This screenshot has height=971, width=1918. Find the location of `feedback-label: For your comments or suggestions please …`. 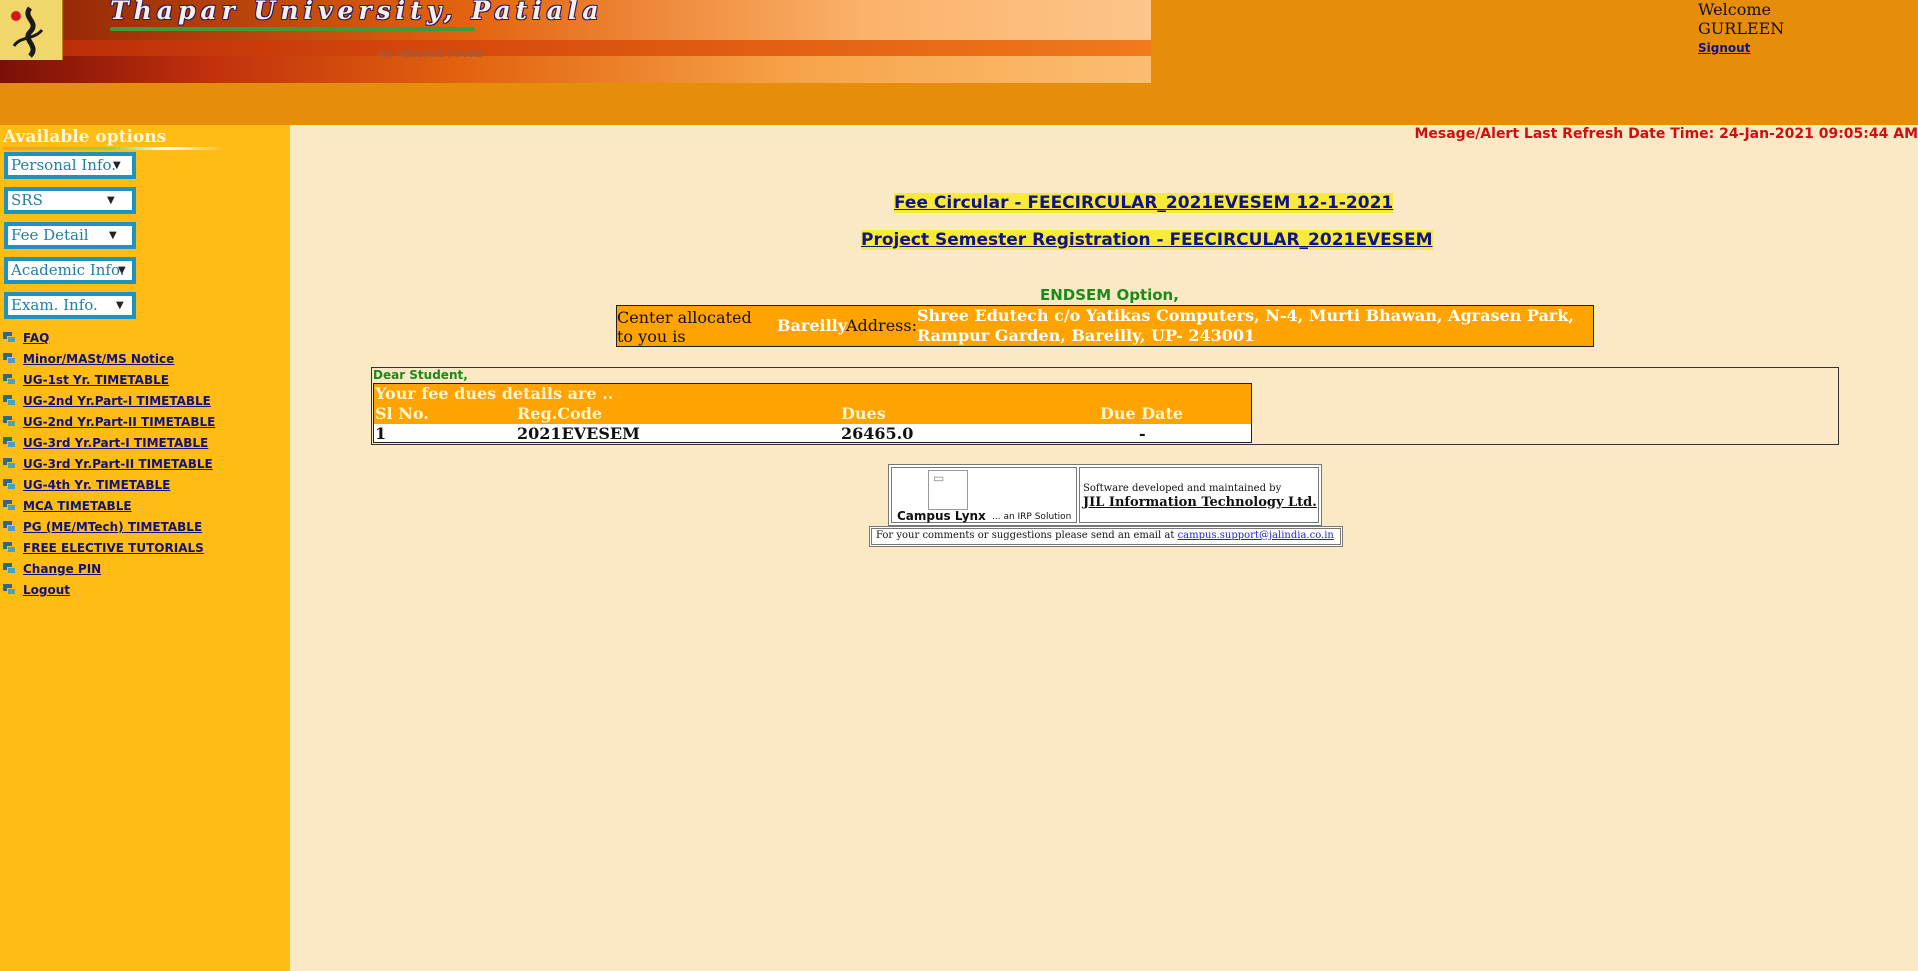

feedback-label: For your comments or suggestions please … is located at coordinates (1027, 535).